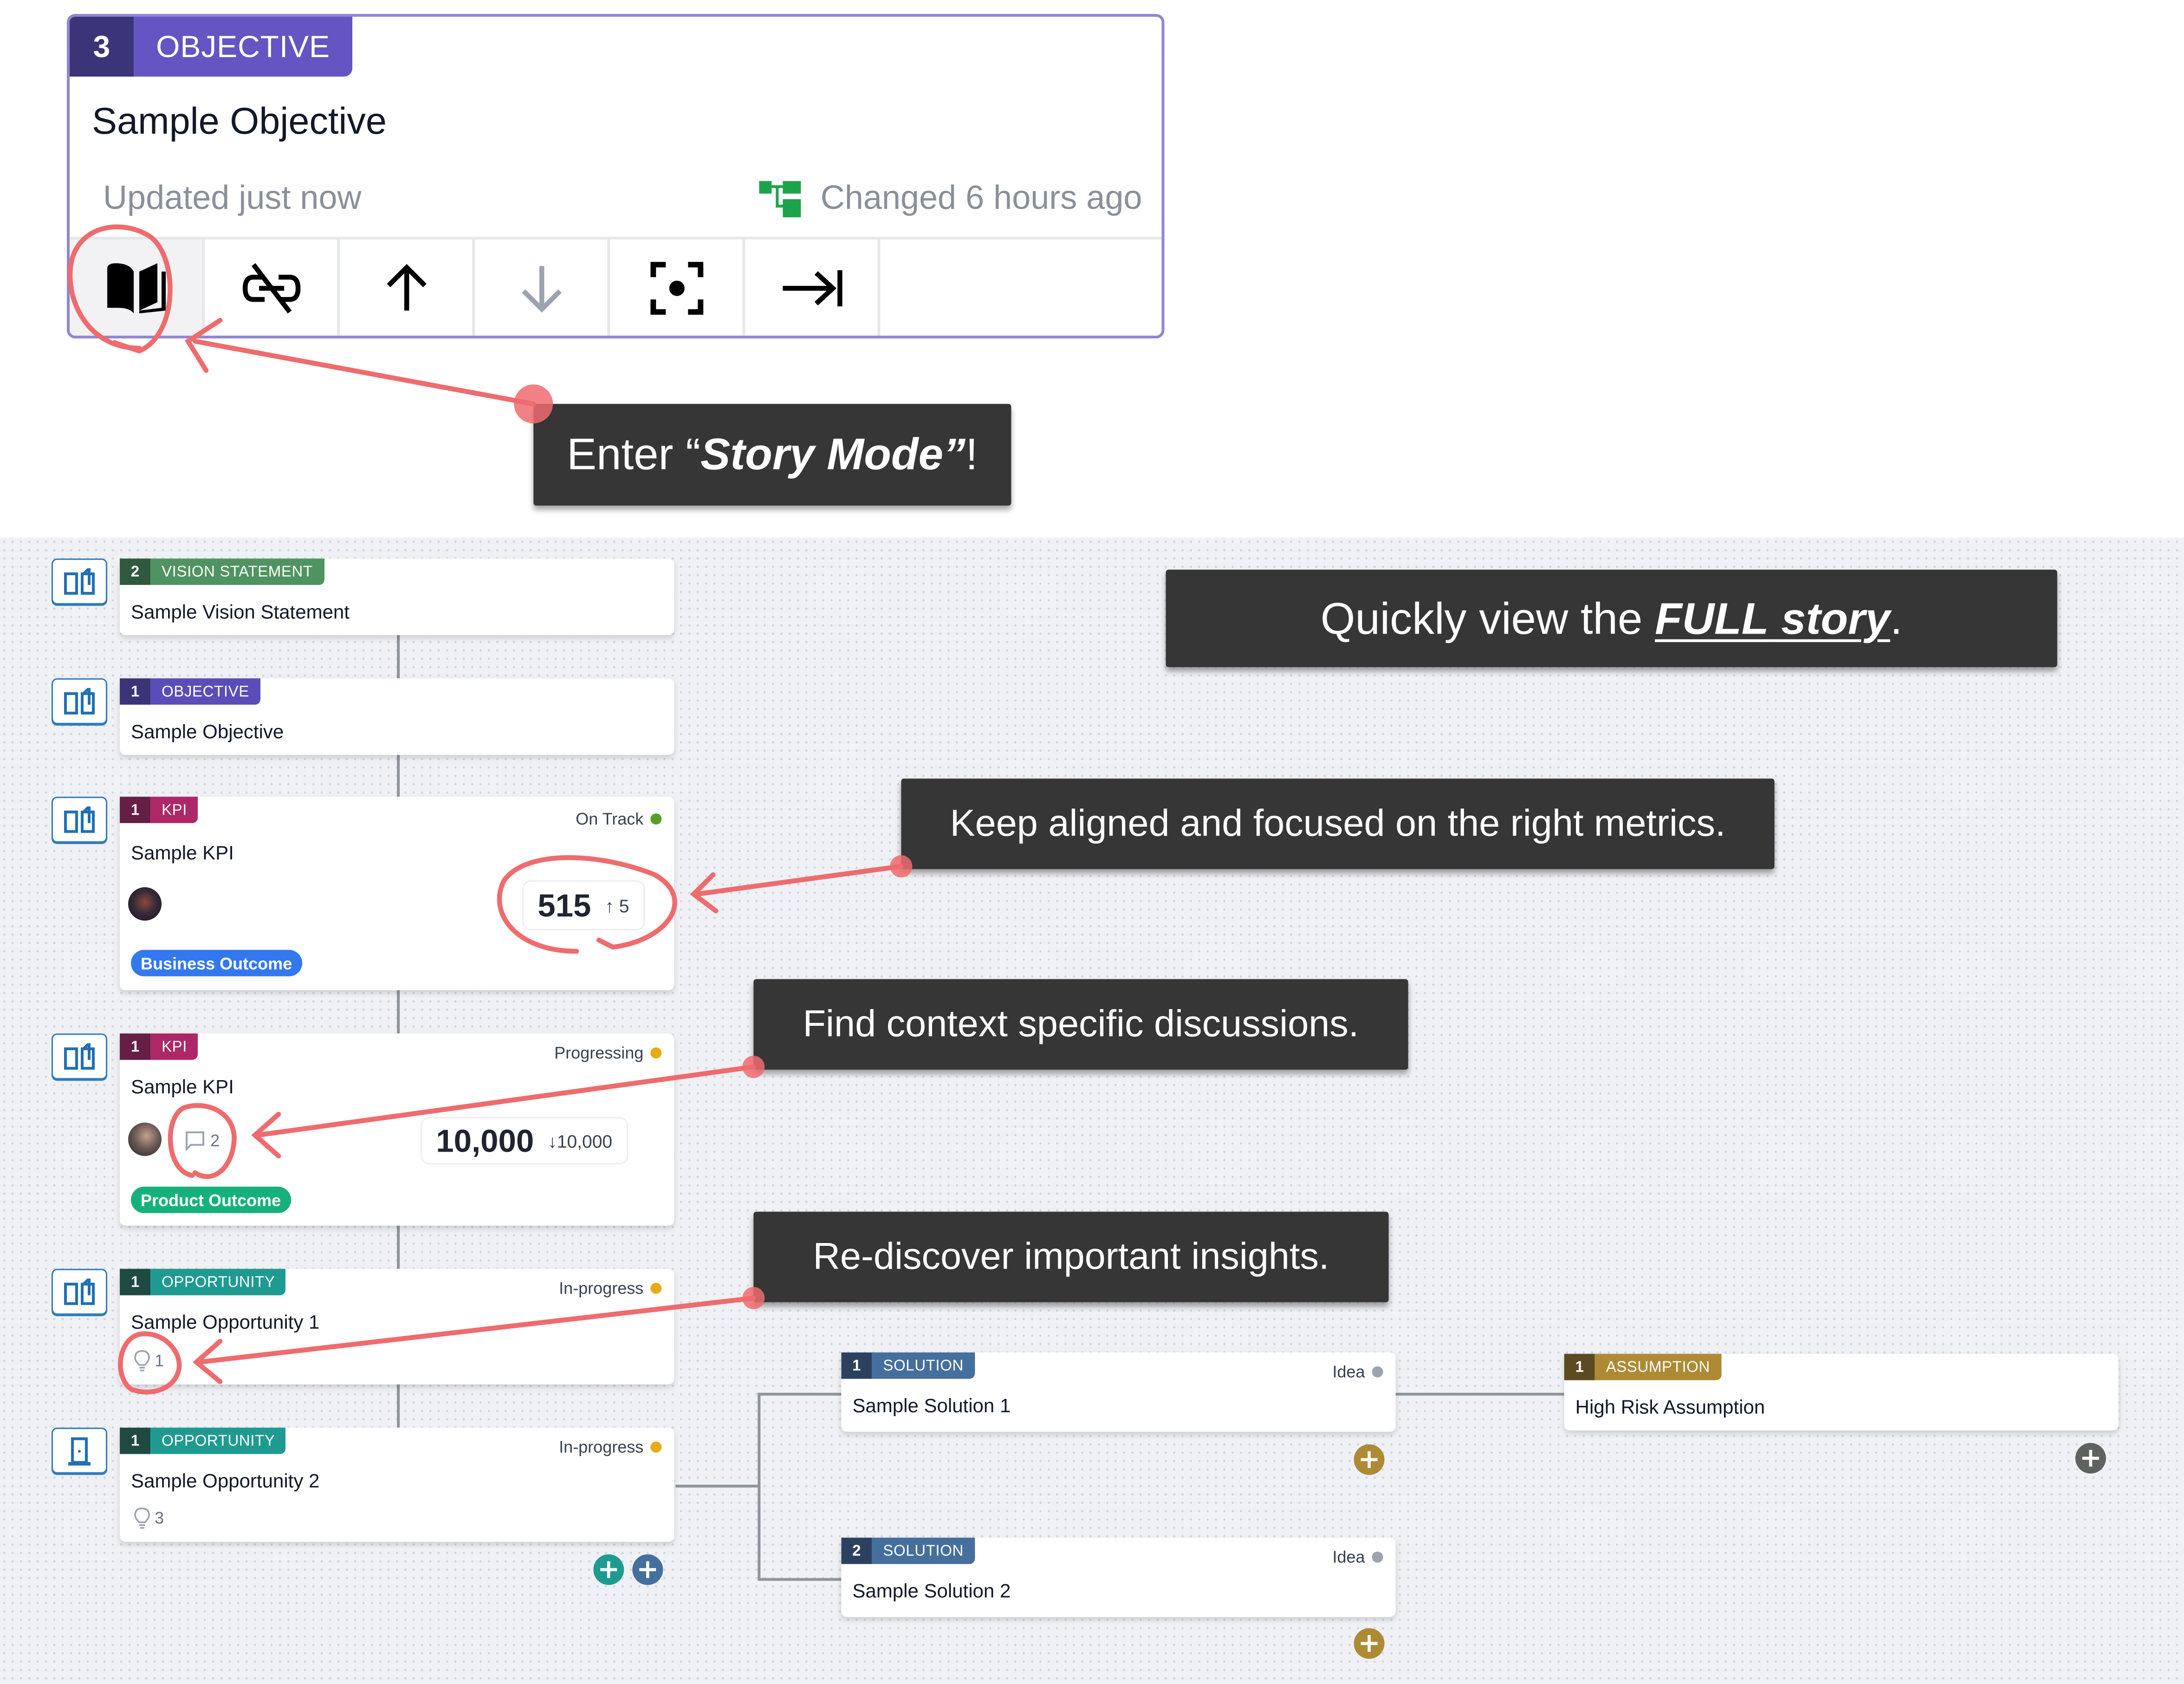 Image resolution: width=2184 pixels, height=1684 pixels. I want to click on node-type-tag: 2 VISION STATEMENT, so click(222, 571).